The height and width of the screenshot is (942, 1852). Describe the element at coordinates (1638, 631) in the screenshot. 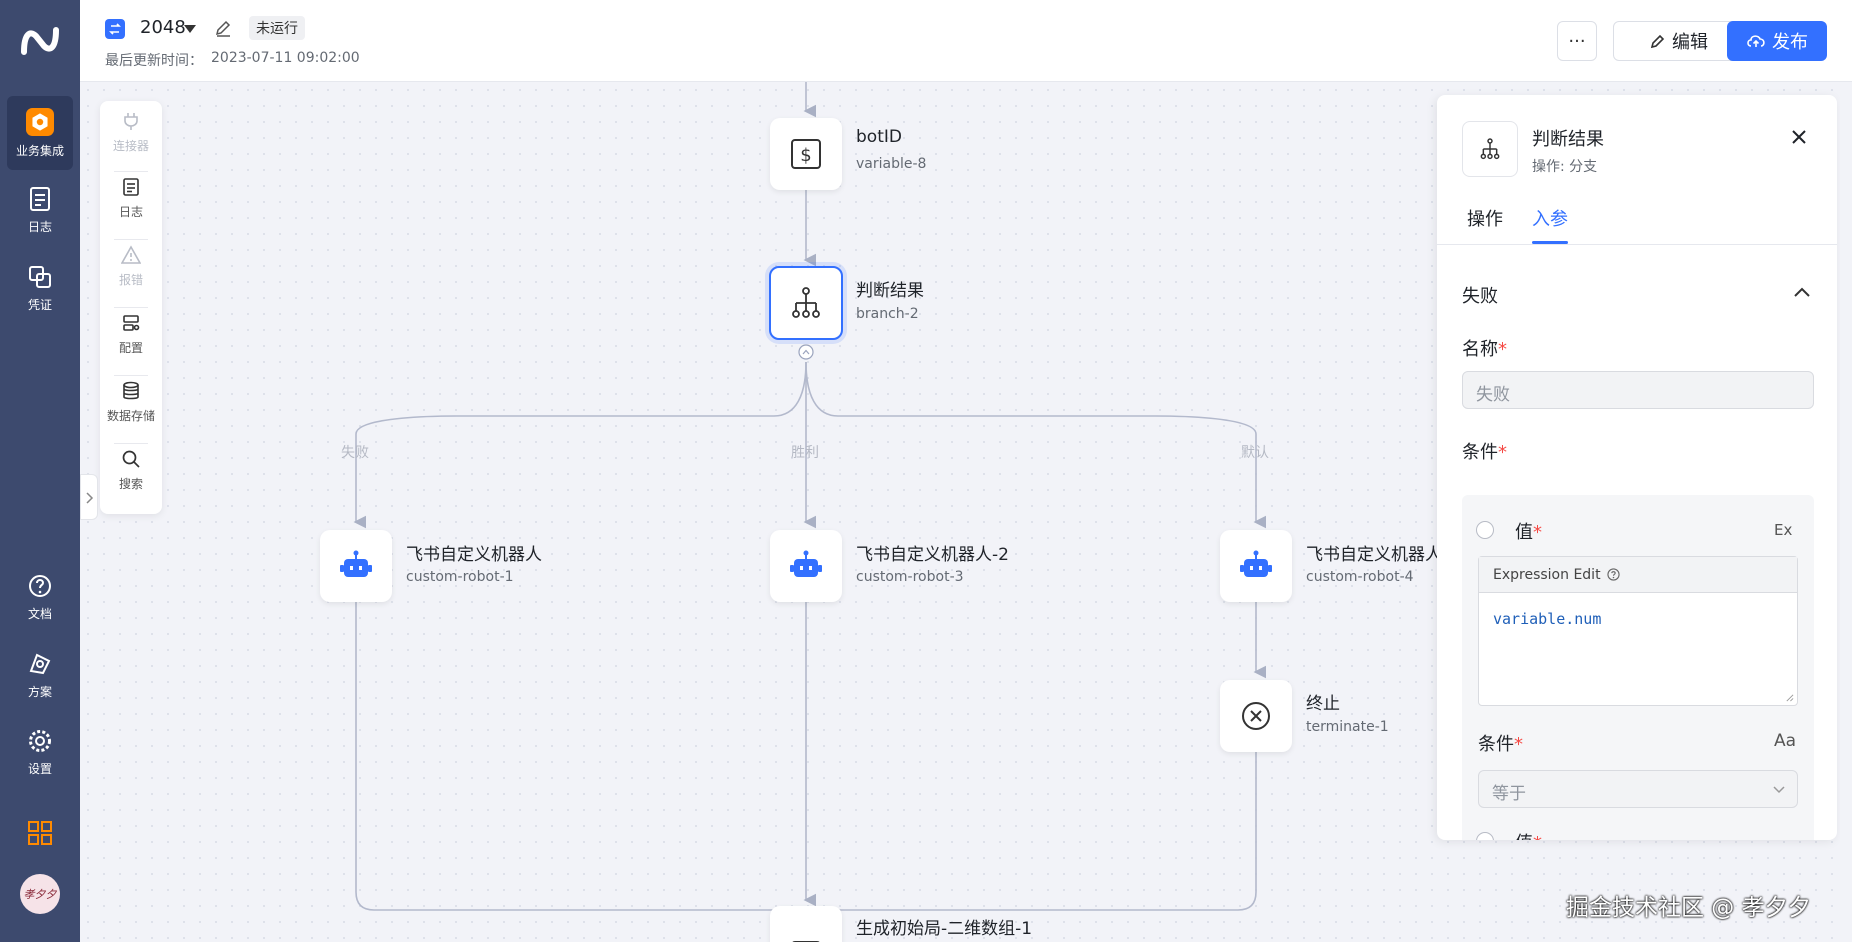

I see `expression-editor: Expression Edit variable.num` at that location.